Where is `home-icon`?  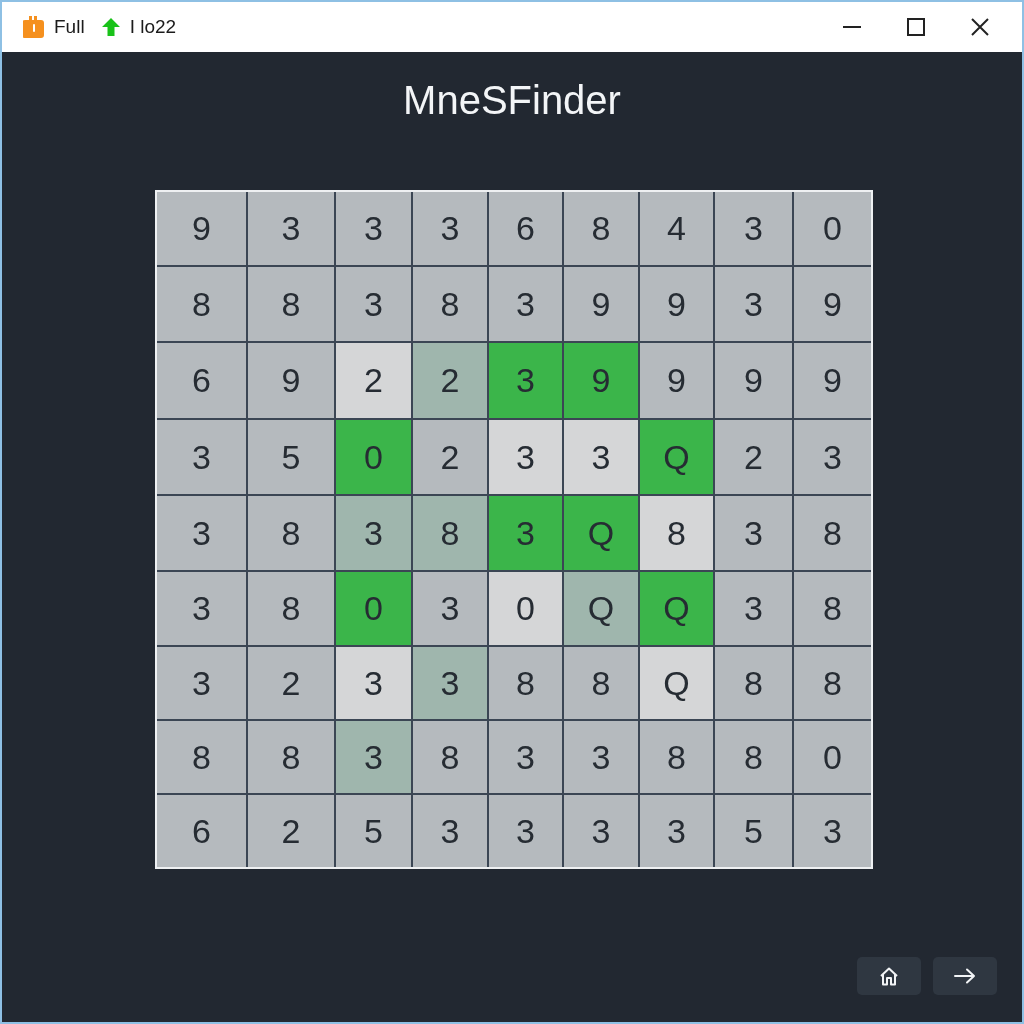
home-icon is located at coordinates (889, 976).